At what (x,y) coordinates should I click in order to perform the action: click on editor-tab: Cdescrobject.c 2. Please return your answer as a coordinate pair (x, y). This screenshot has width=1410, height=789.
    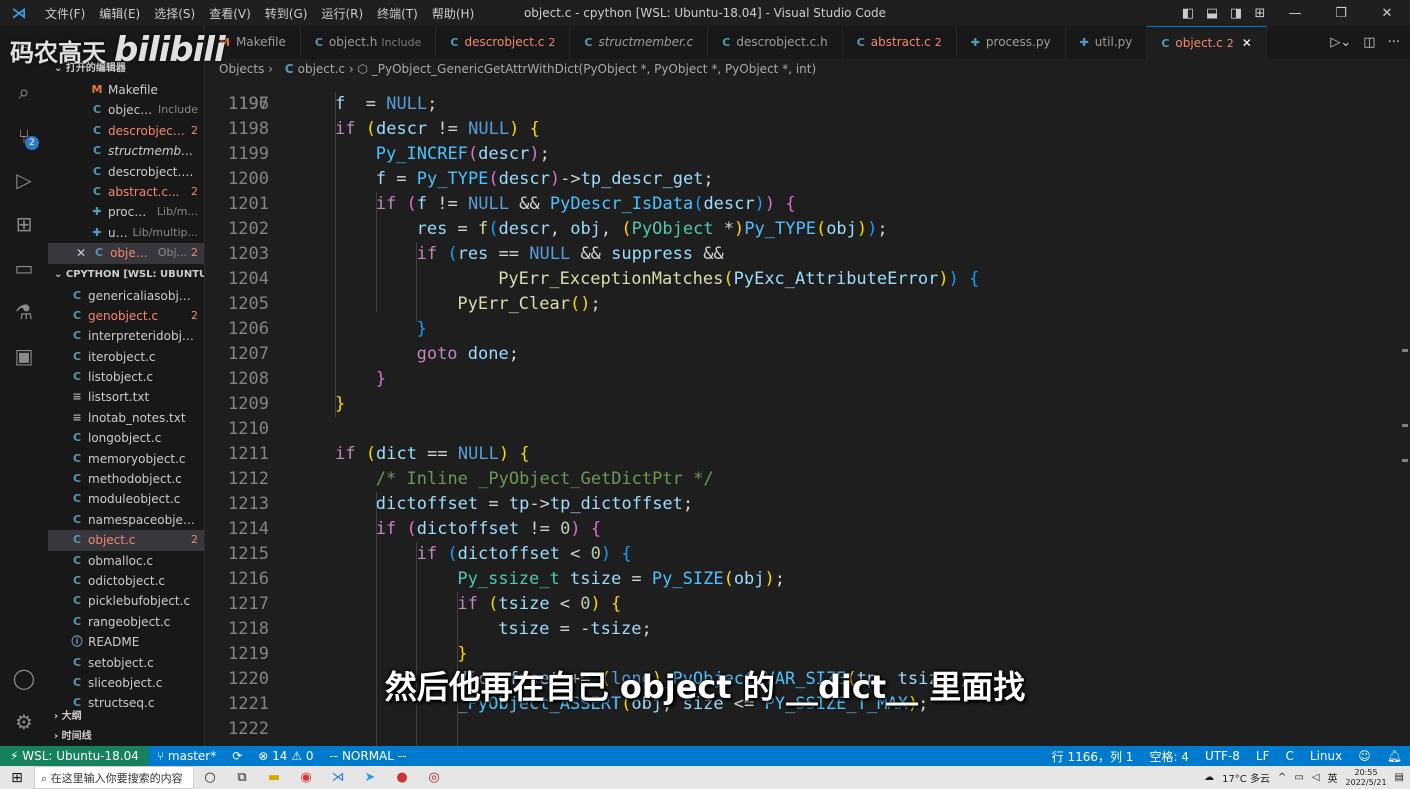
    Looking at the image, I should click on (503, 42).